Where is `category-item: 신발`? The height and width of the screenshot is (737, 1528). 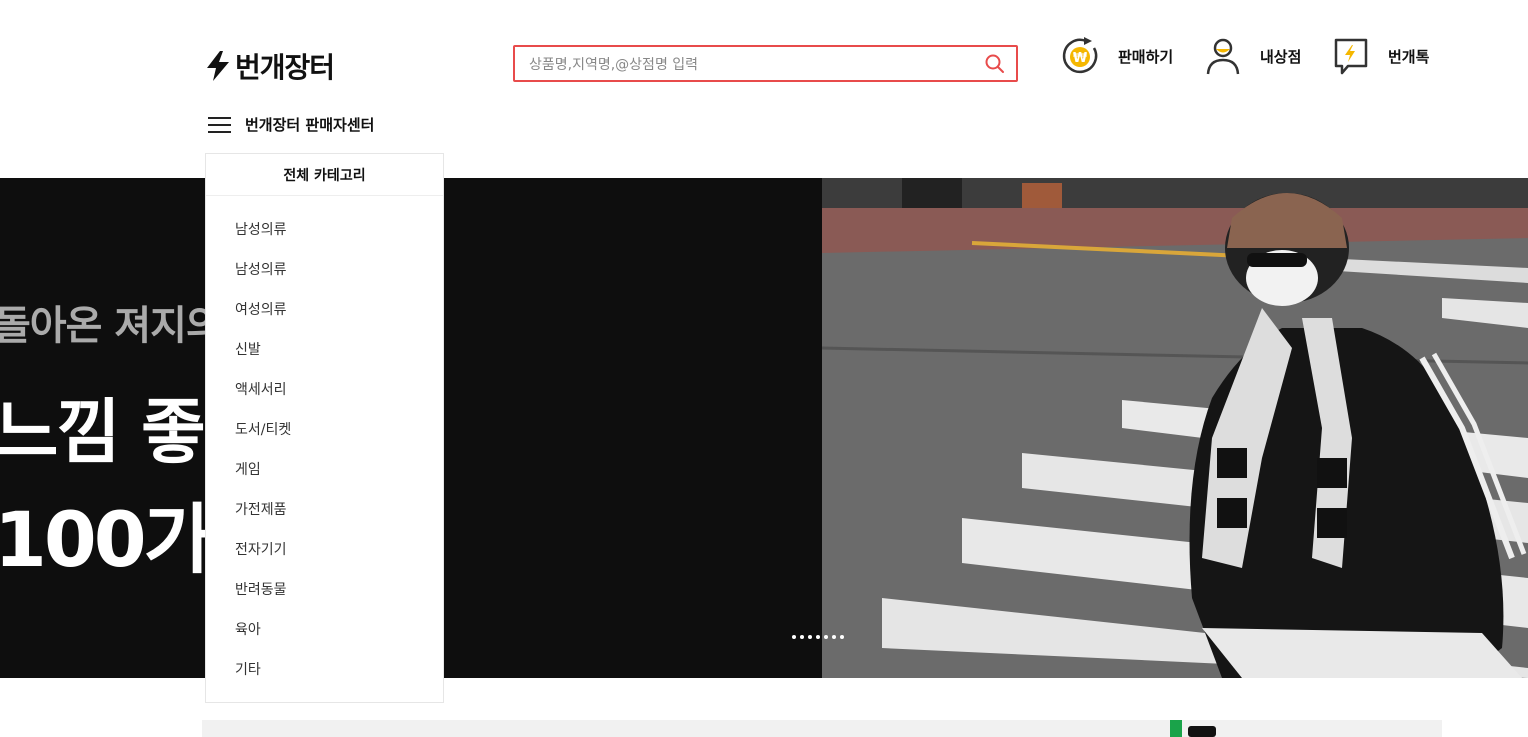
category-item: 신발 is located at coordinates (324, 350).